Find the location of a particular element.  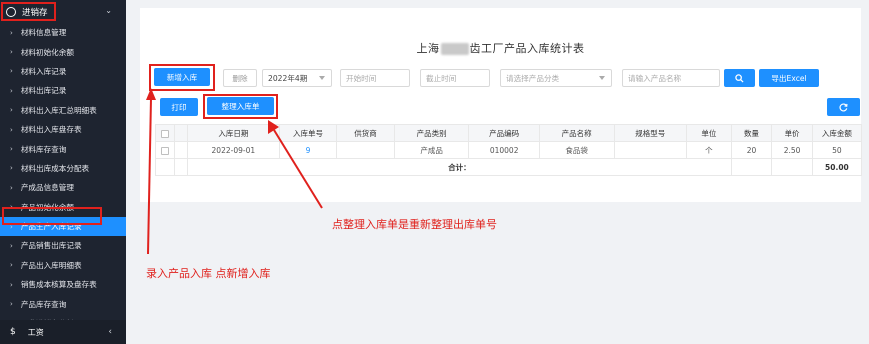

highlight-module is located at coordinates (28, 11).